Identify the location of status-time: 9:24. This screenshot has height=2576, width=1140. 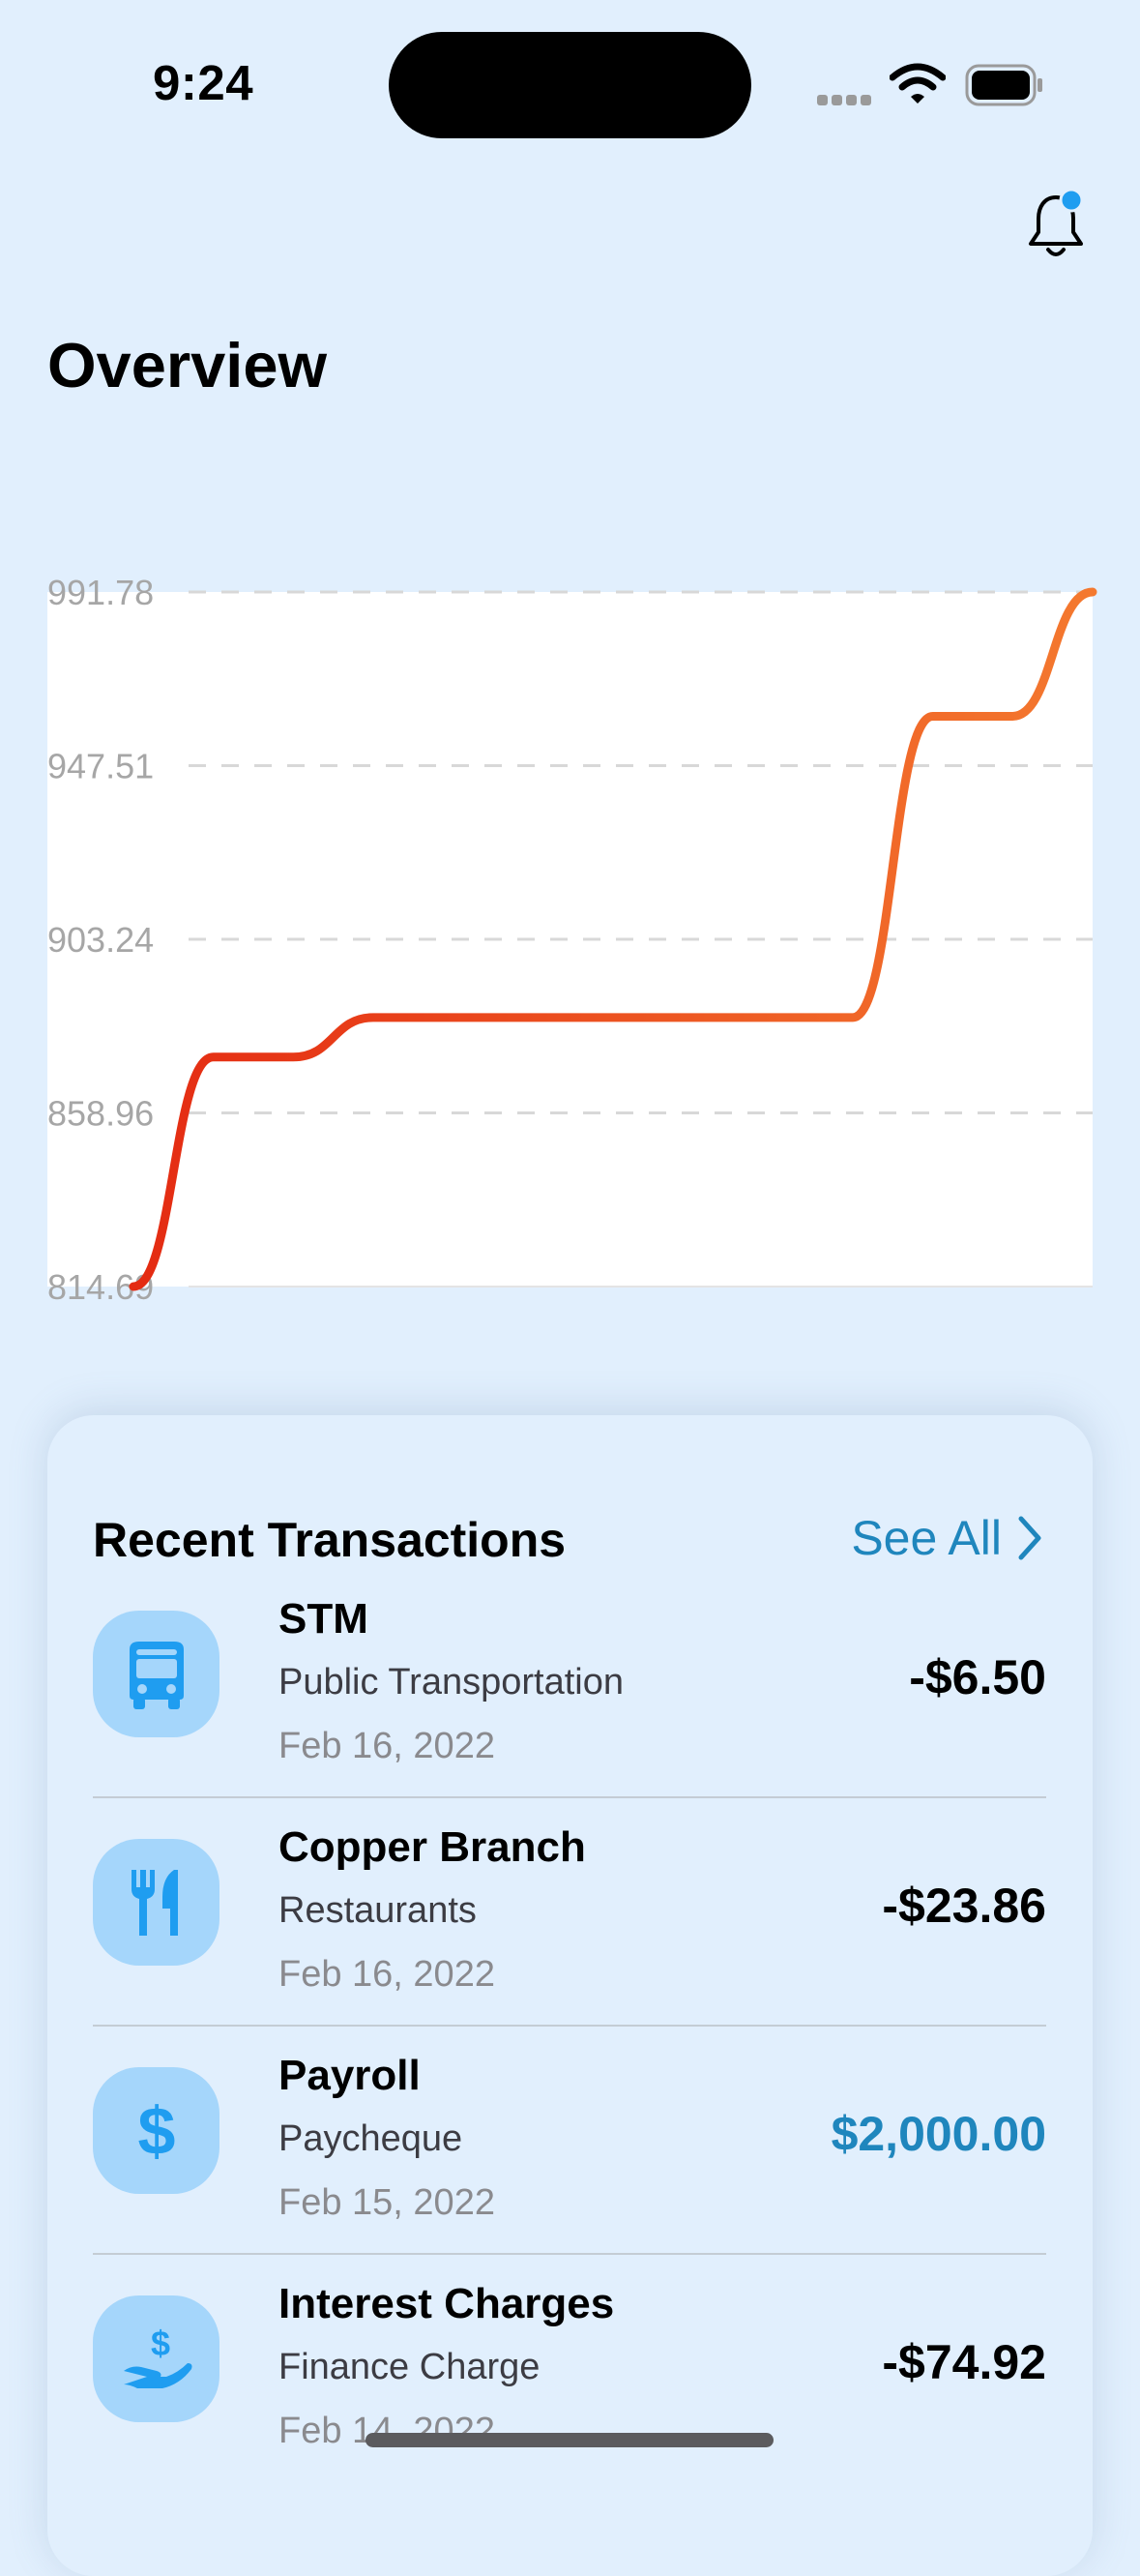
(203, 82).